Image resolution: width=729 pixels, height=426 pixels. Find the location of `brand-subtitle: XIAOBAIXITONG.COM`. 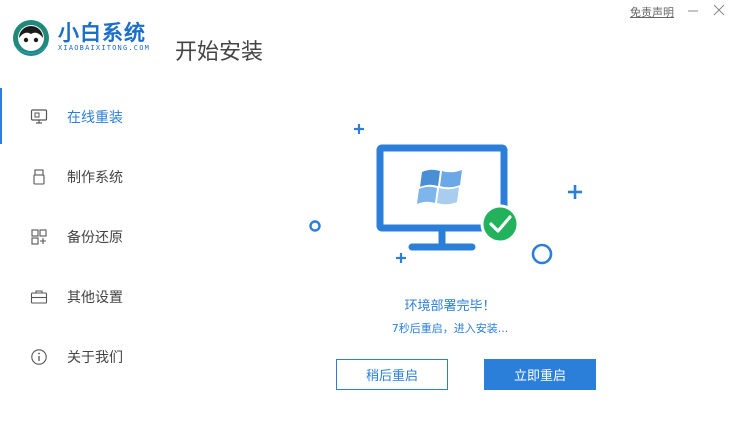

brand-subtitle: XIAOBAIXITONG.COM is located at coordinates (104, 48).